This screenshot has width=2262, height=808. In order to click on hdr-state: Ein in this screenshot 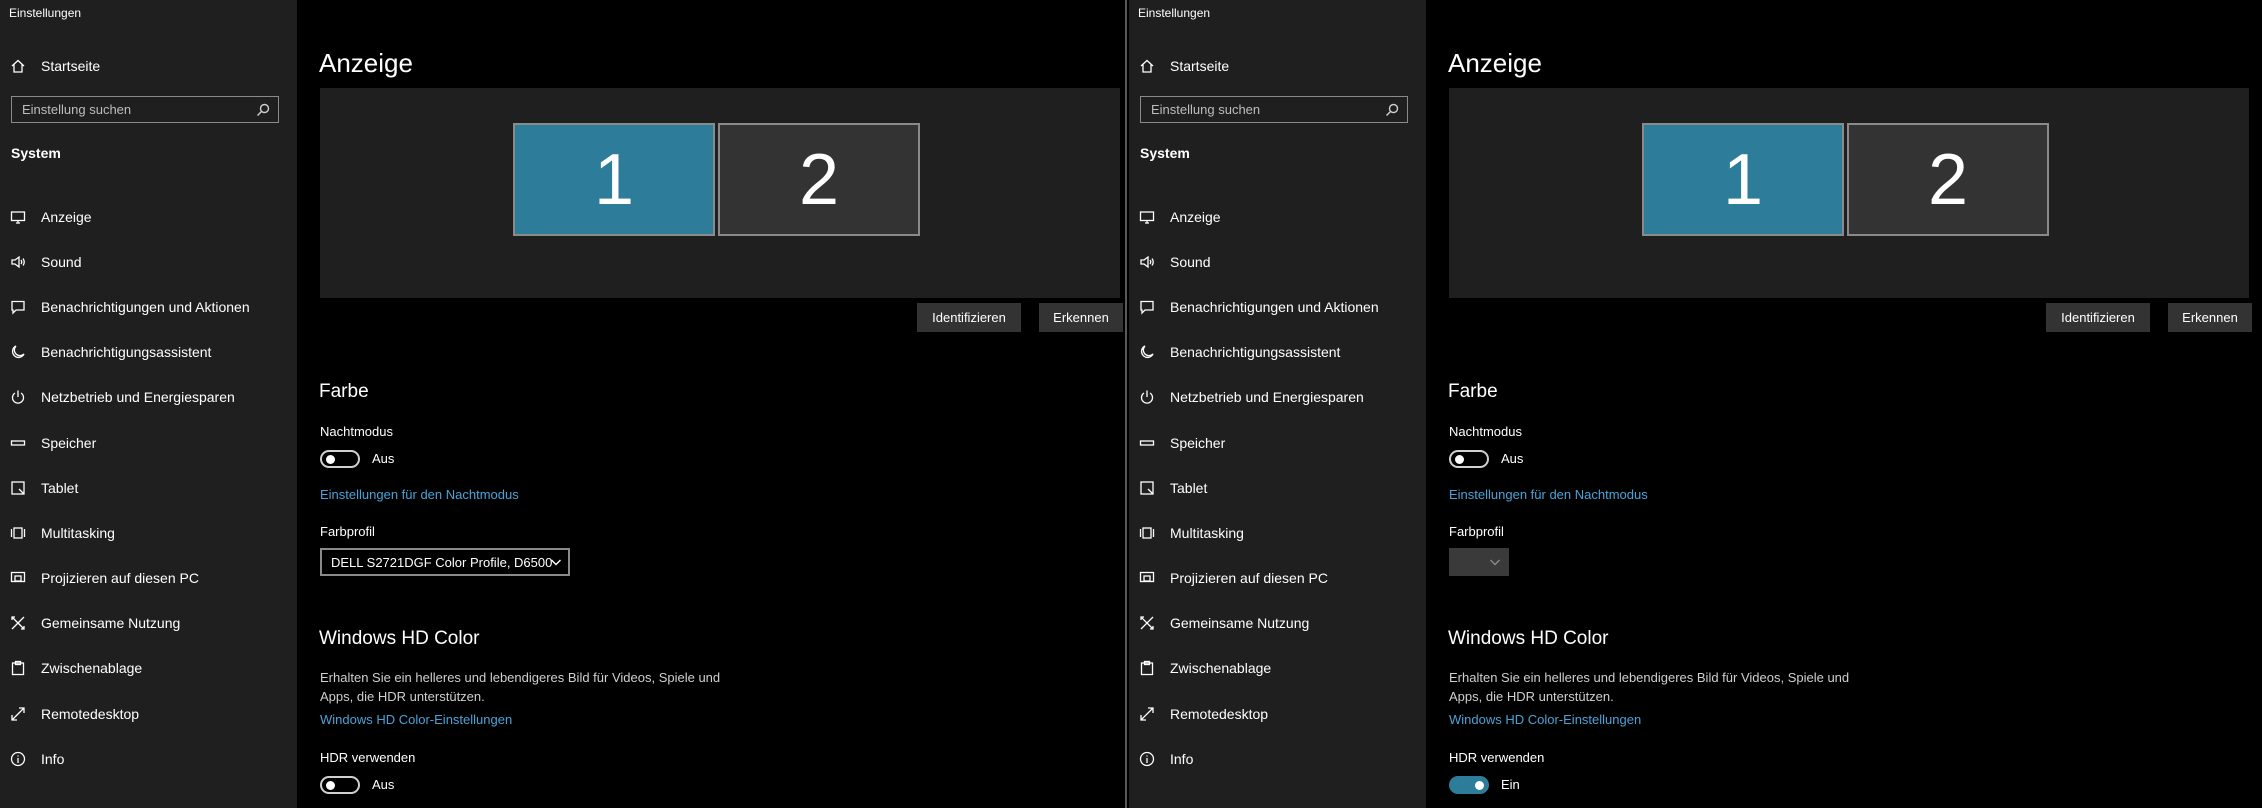, I will do `click(1510, 784)`.